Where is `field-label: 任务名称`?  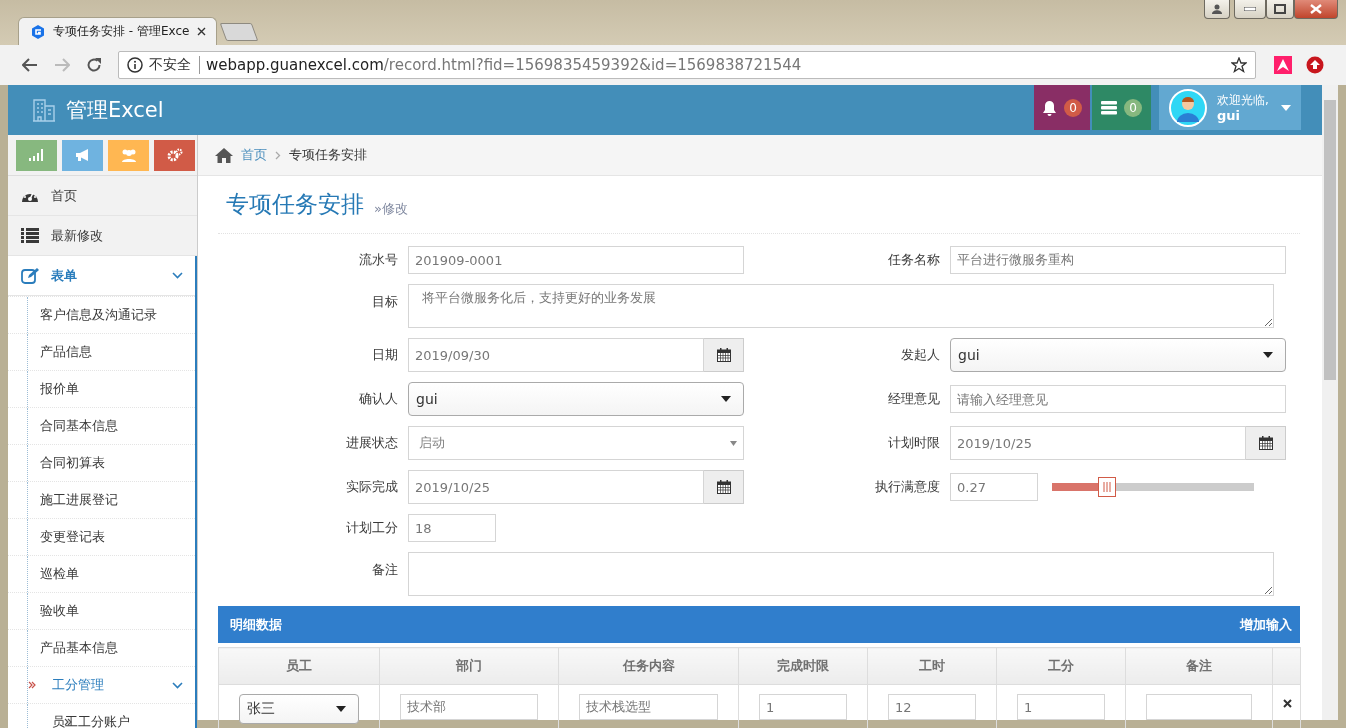
field-label: 任务名称 is located at coordinates (914, 260).